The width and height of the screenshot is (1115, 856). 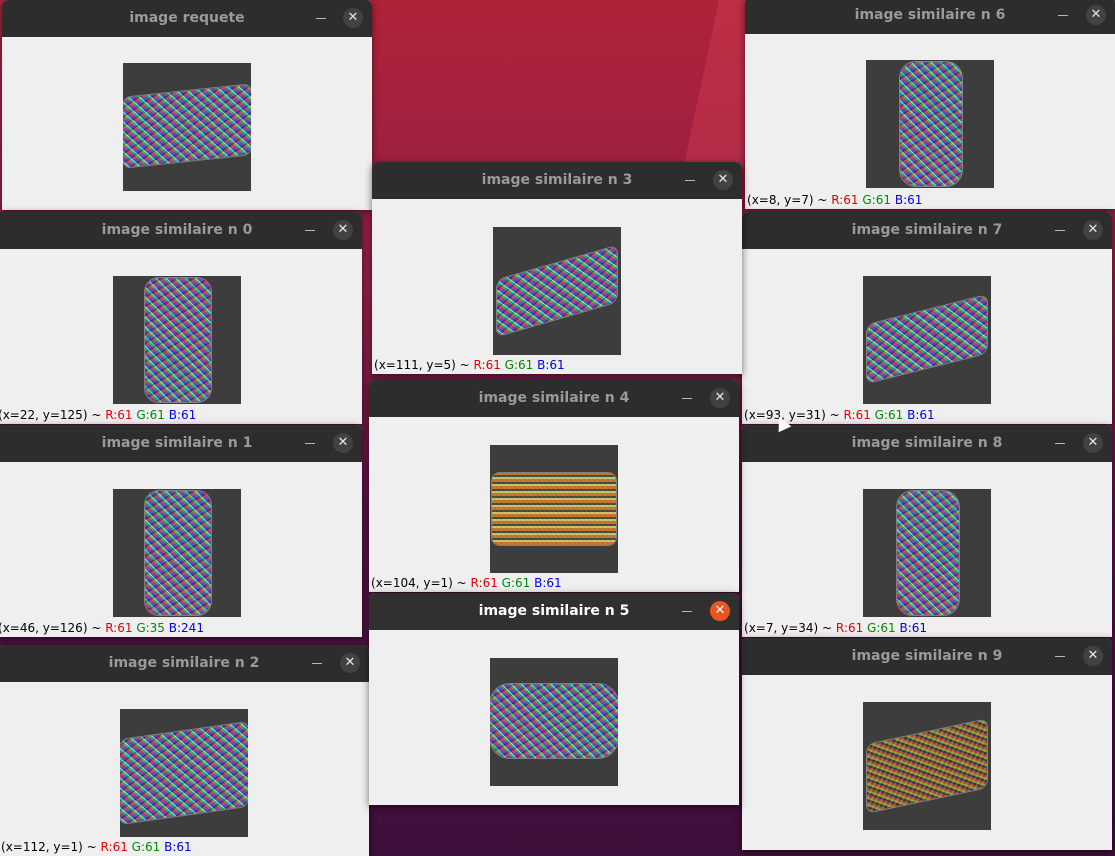 I want to click on titlebar: image requete ✕, so click(x=187, y=18).